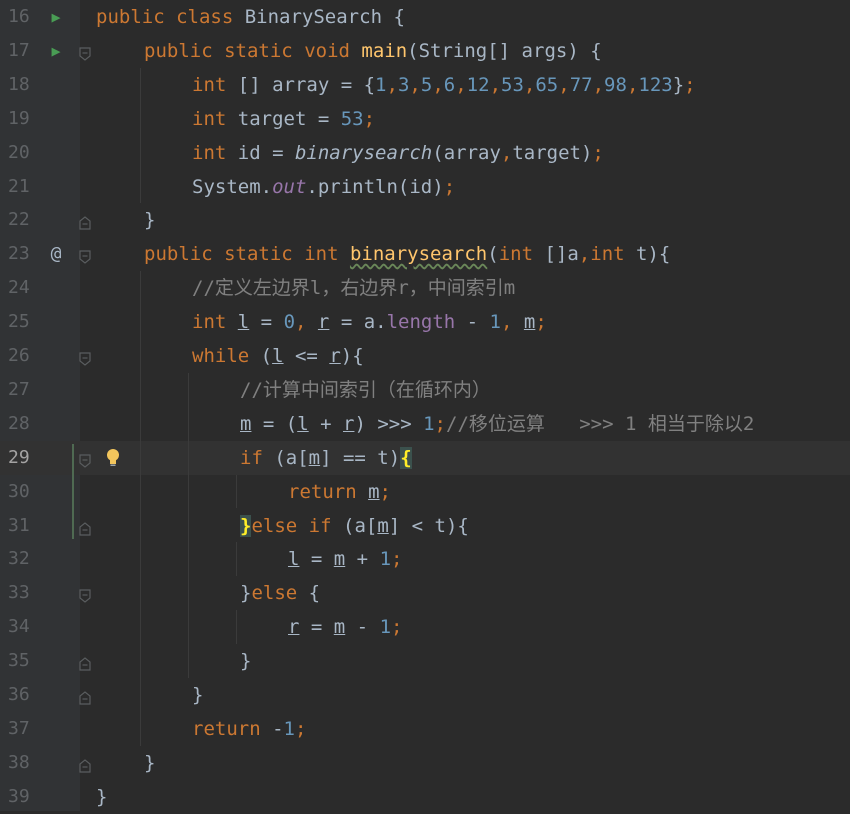 The image size is (850, 814). I want to click on code-line: 28 m = (l + r) >>> 1;//移位运算 >>> 1 相当于除以2, so click(425, 424).